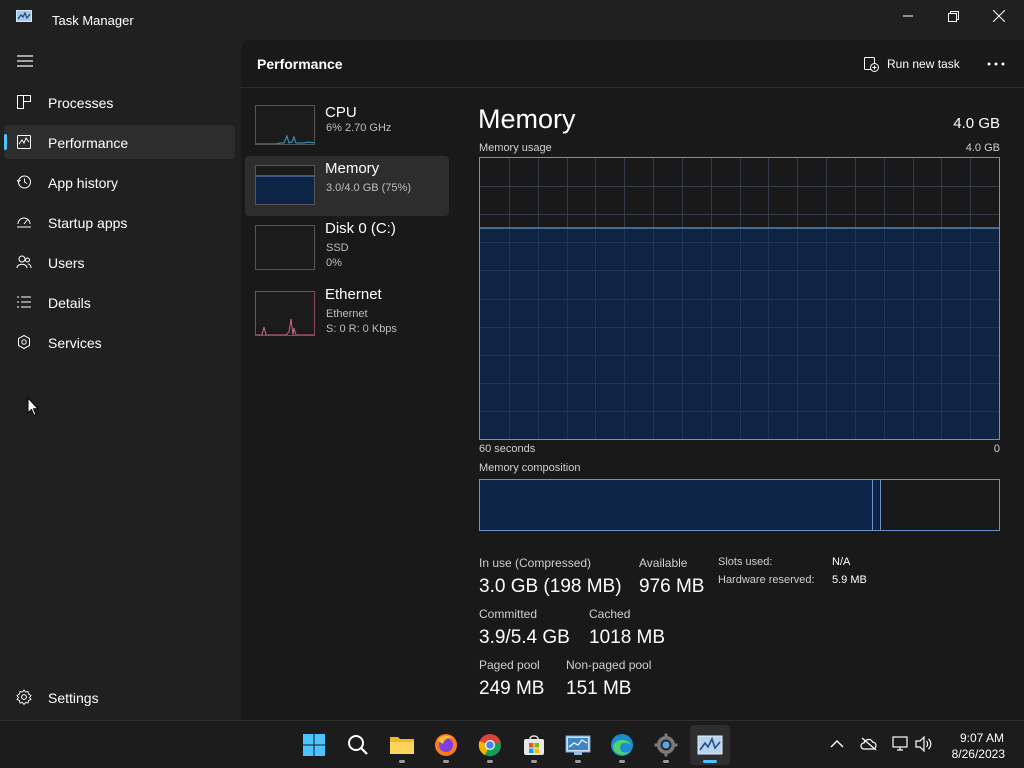  I want to click on details-icon, so click(24, 302).